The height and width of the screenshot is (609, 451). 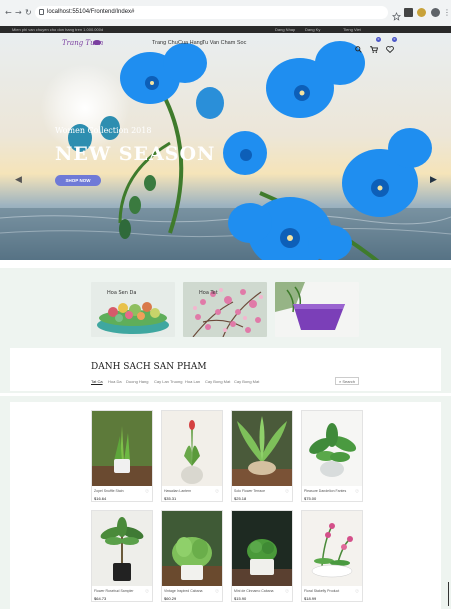 I want to click on filter-orchids: Hoa Lan, so click(x=192, y=381).